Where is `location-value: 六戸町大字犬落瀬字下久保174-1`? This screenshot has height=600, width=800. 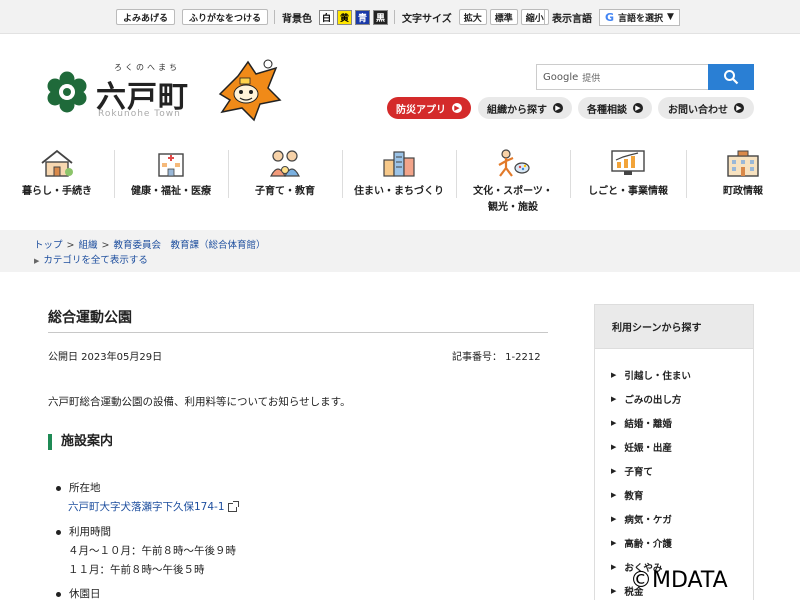 location-value: 六戸町大字犬落瀬字下久保174-1 is located at coordinates (153, 506).